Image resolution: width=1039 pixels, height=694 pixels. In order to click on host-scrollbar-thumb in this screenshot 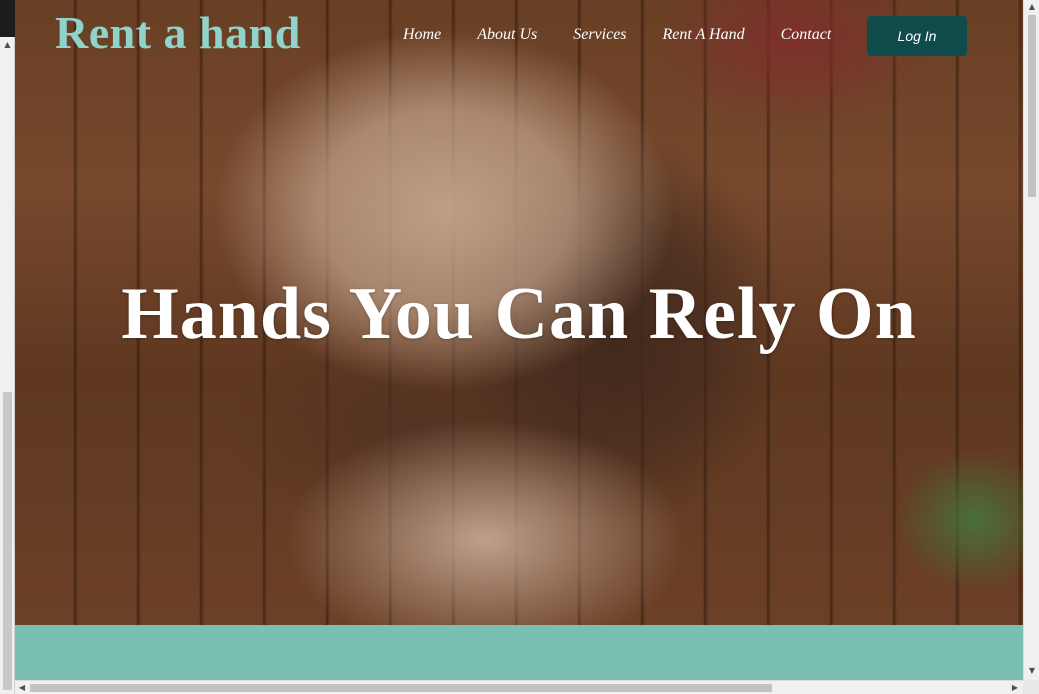, I will do `click(7, 541)`.